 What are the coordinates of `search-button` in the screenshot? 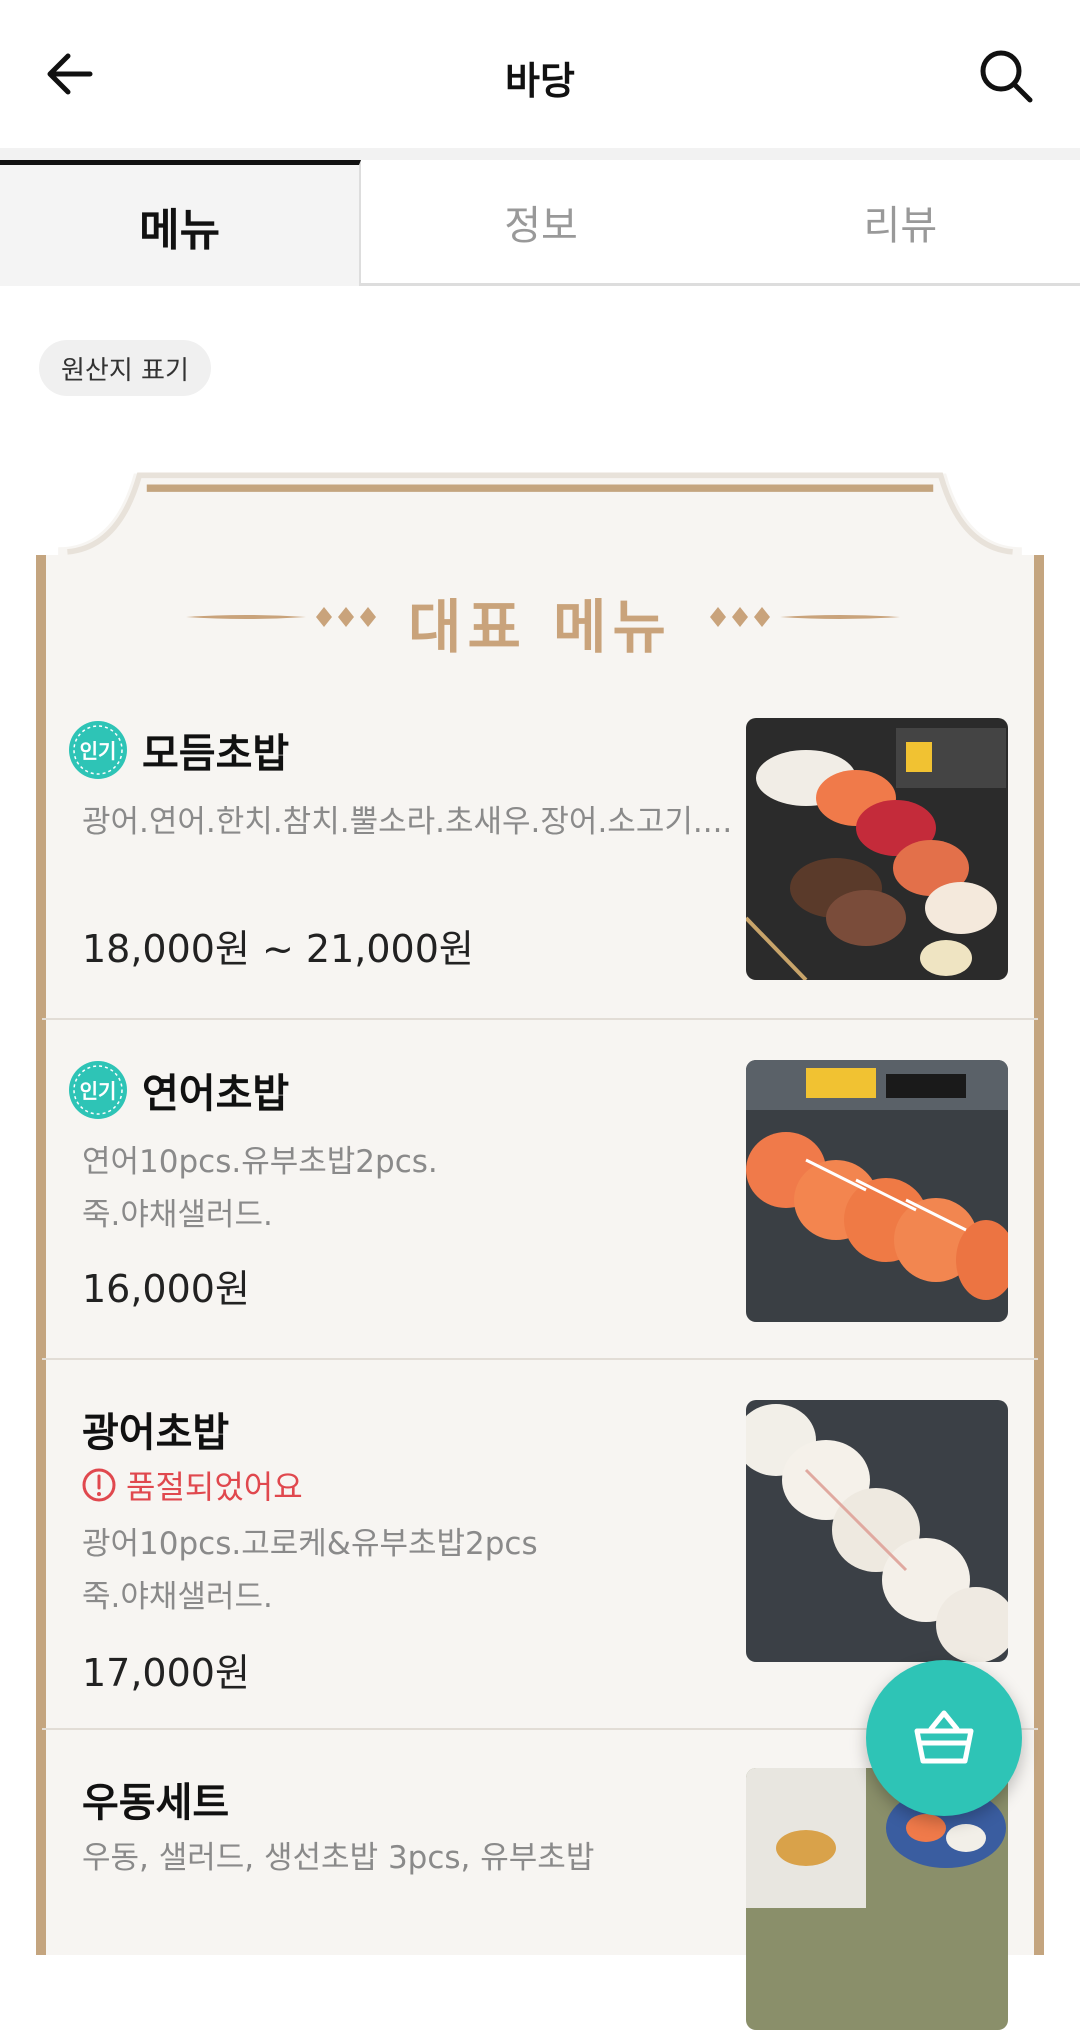 It's located at (1006, 76).